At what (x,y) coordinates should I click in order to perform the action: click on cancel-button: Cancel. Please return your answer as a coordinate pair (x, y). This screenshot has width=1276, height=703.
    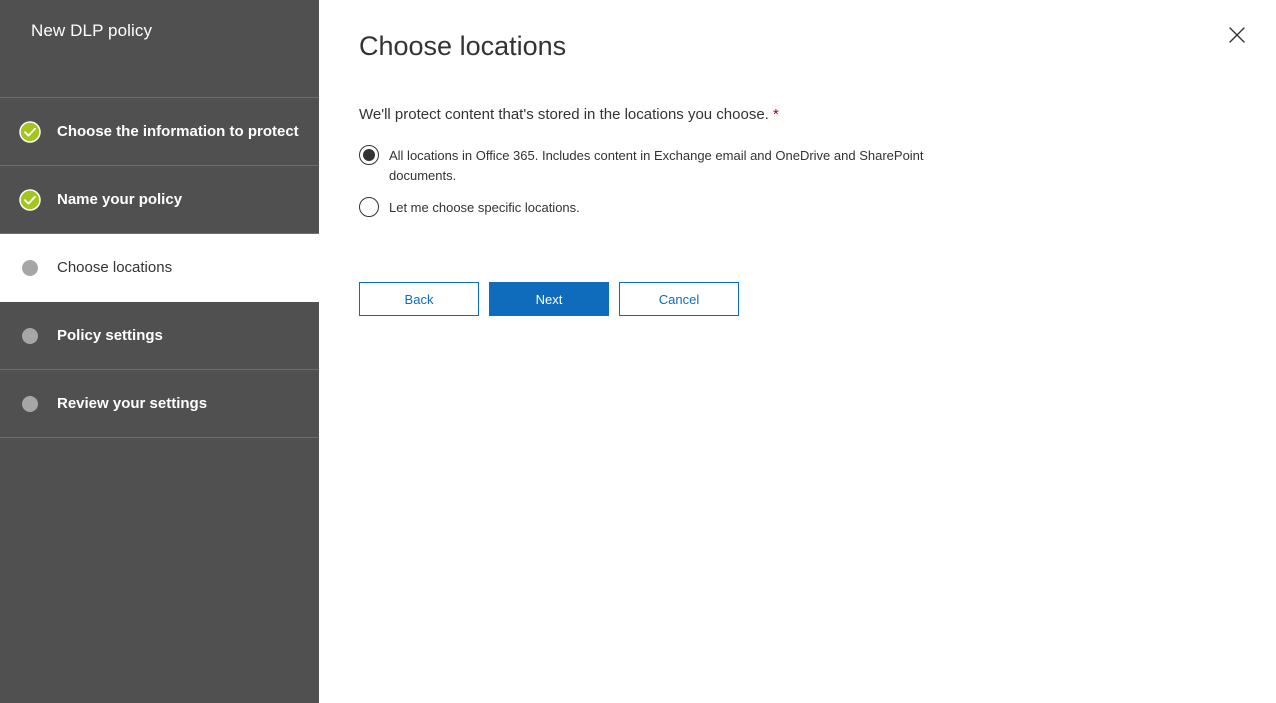
    Looking at the image, I should click on (679, 299).